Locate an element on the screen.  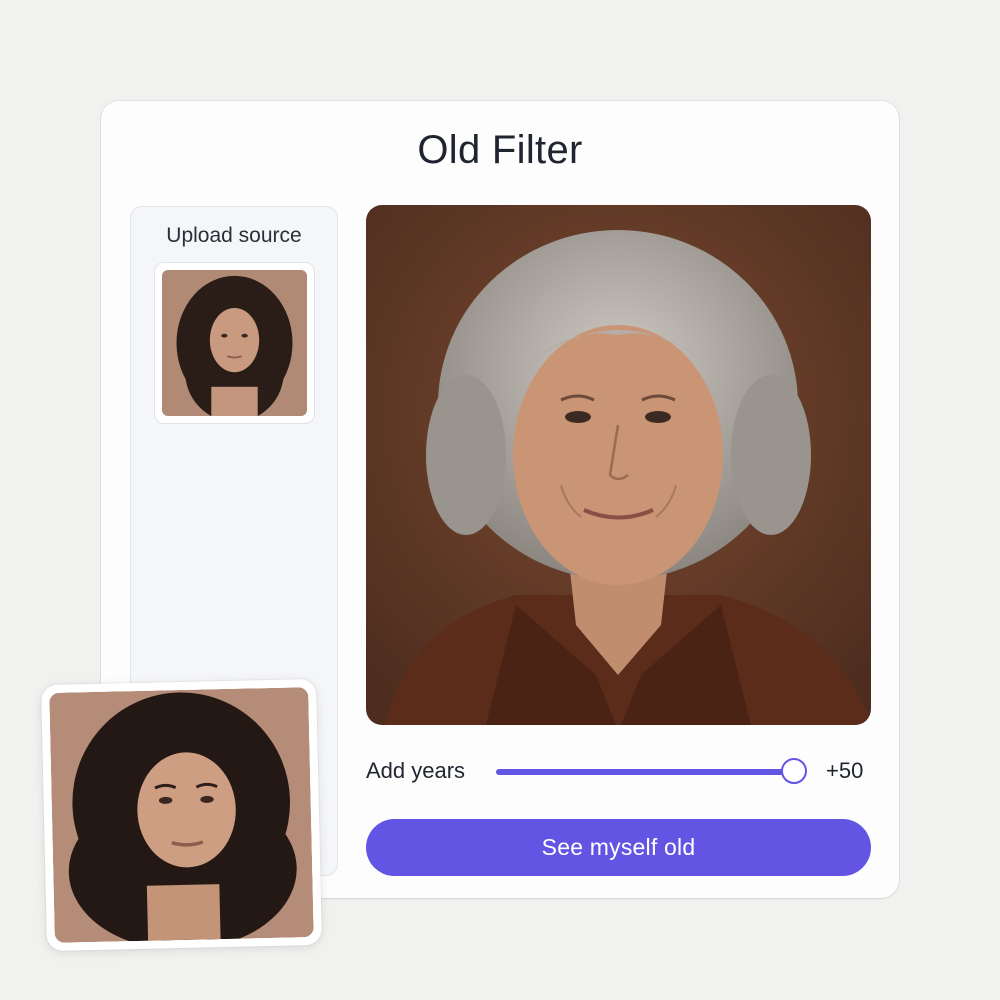
upload-source-label: Upload source is located at coordinates (234, 235).